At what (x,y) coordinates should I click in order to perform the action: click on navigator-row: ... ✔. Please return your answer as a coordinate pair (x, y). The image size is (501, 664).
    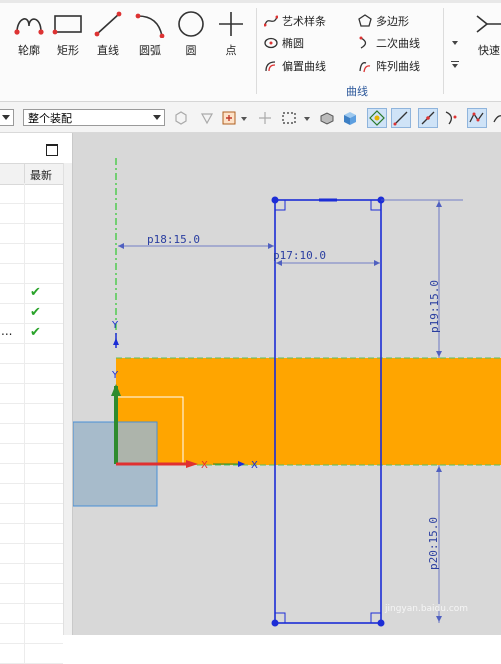
    Looking at the image, I should click on (31, 333).